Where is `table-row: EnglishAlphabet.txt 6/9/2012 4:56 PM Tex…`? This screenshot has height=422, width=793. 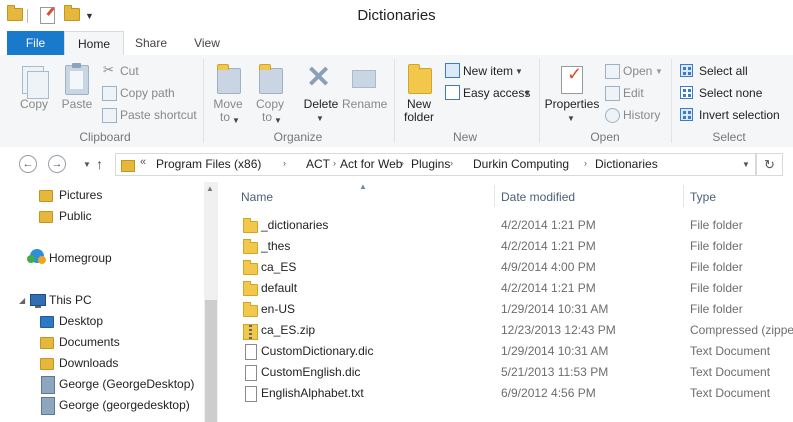
table-row: EnglishAlphabet.txt 6/9/2012 4:56 PM Tex… is located at coordinates (514, 393).